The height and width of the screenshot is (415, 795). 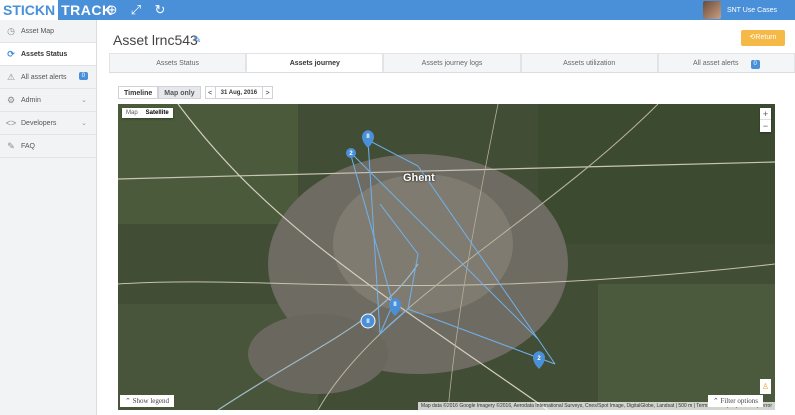 I want to click on sidebar-item-admin: ⚙ Admin ⌄, so click(x=48, y=100).